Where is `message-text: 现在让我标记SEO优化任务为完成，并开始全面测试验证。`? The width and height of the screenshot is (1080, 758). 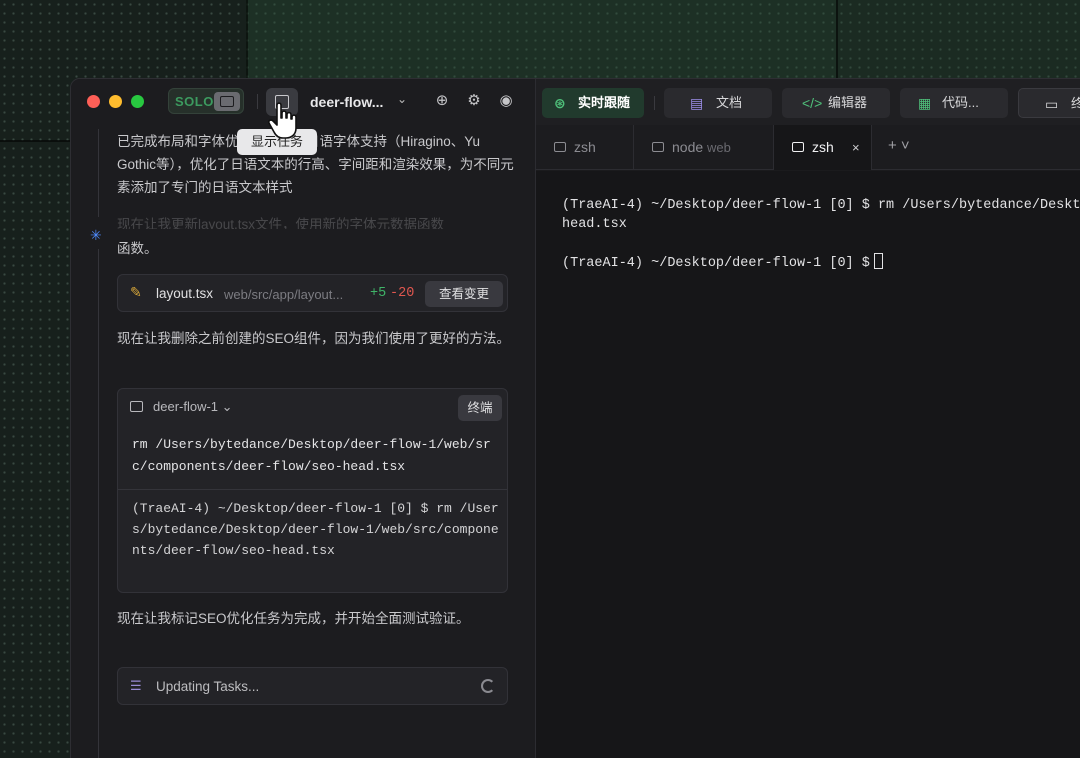 message-text: 现在让我标记SEO优化任务为完成，并开始全面测试验证。 is located at coordinates (293, 618).